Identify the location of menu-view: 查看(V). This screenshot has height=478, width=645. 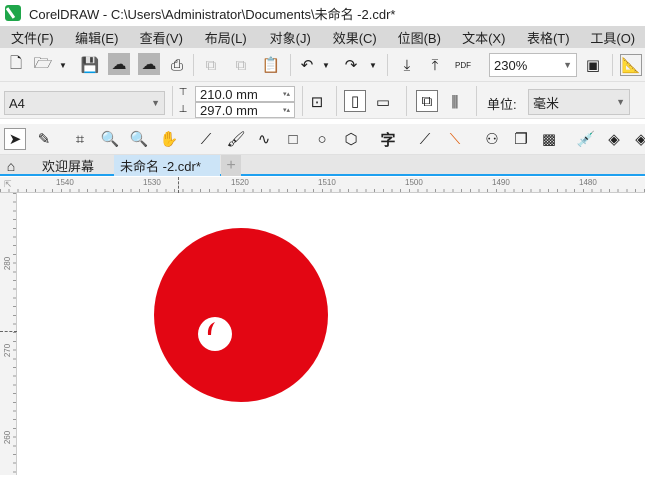
(161, 37).